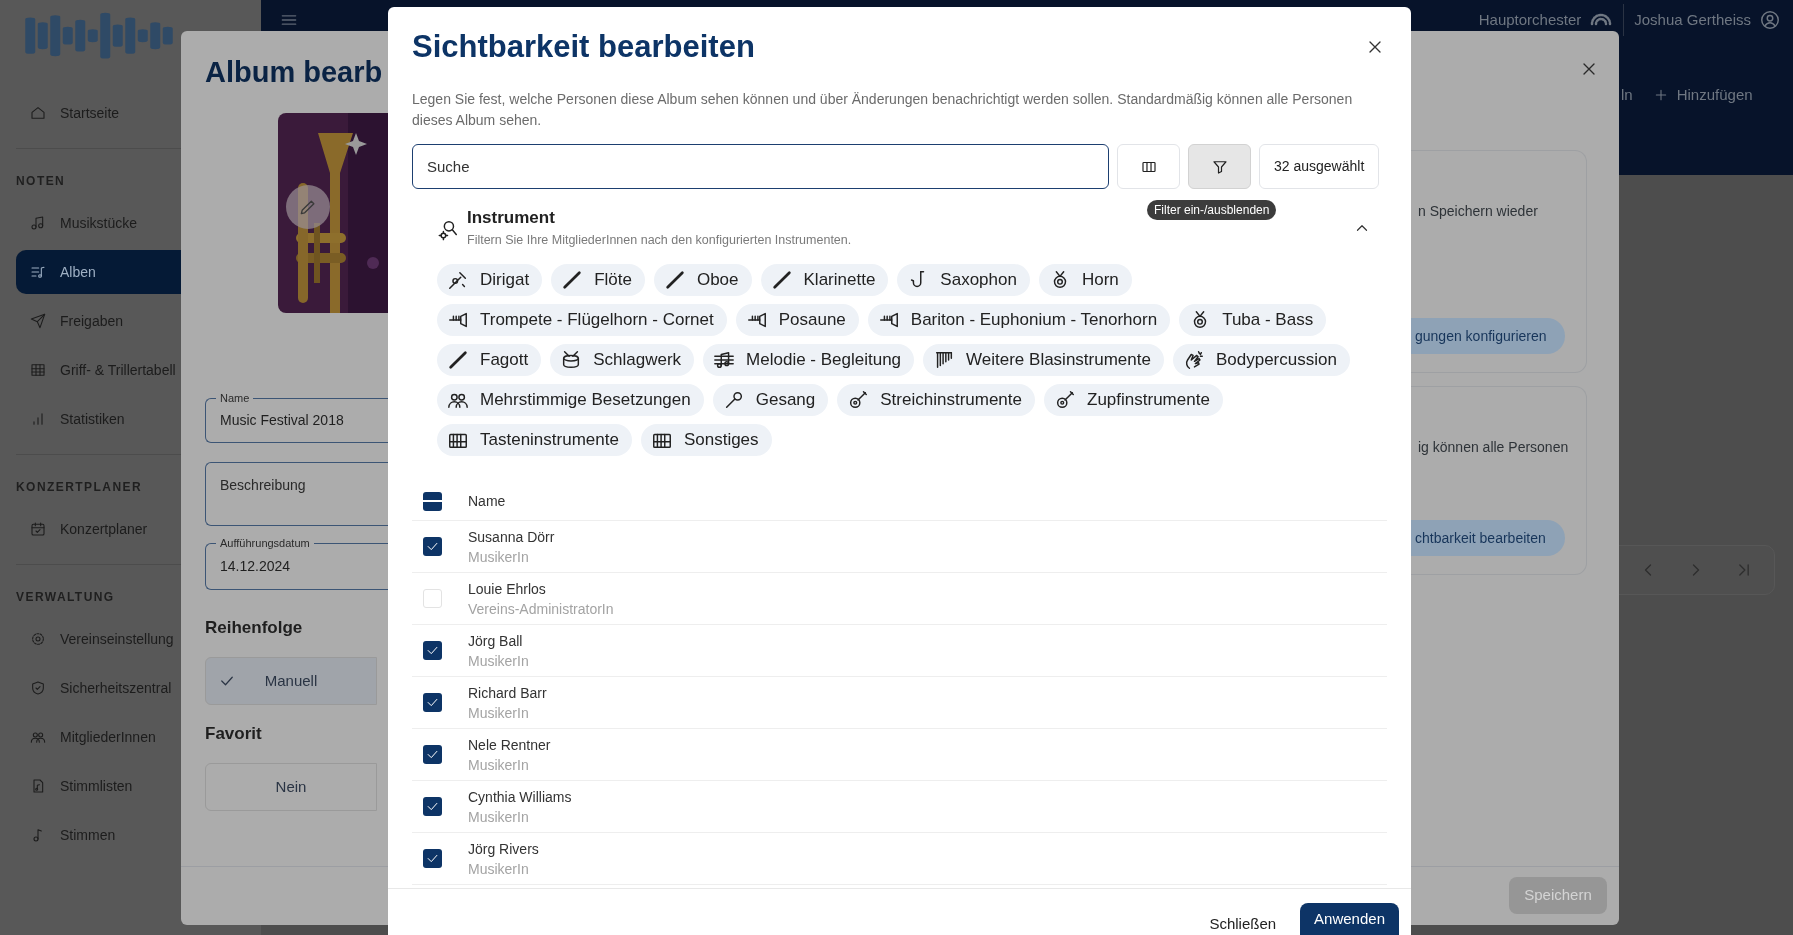 The width and height of the screenshot is (1793, 935). Describe the element at coordinates (265, 543) in the screenshot. I see `field-label: Aufführungsdatum` at that location.